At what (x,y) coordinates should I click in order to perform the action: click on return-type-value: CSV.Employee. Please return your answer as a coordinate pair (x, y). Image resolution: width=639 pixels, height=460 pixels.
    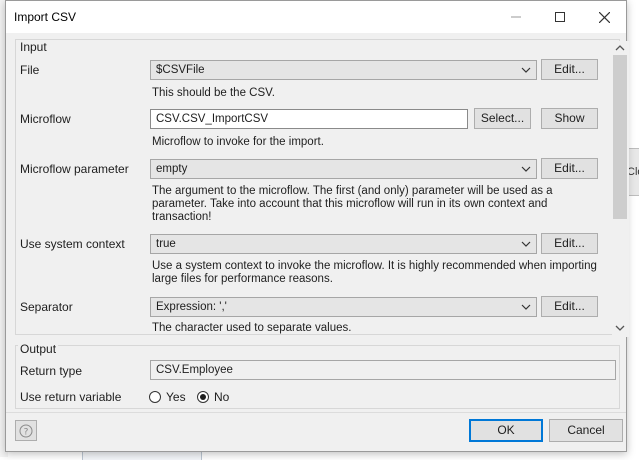
    Looking at the image, I should click on (194, 370).